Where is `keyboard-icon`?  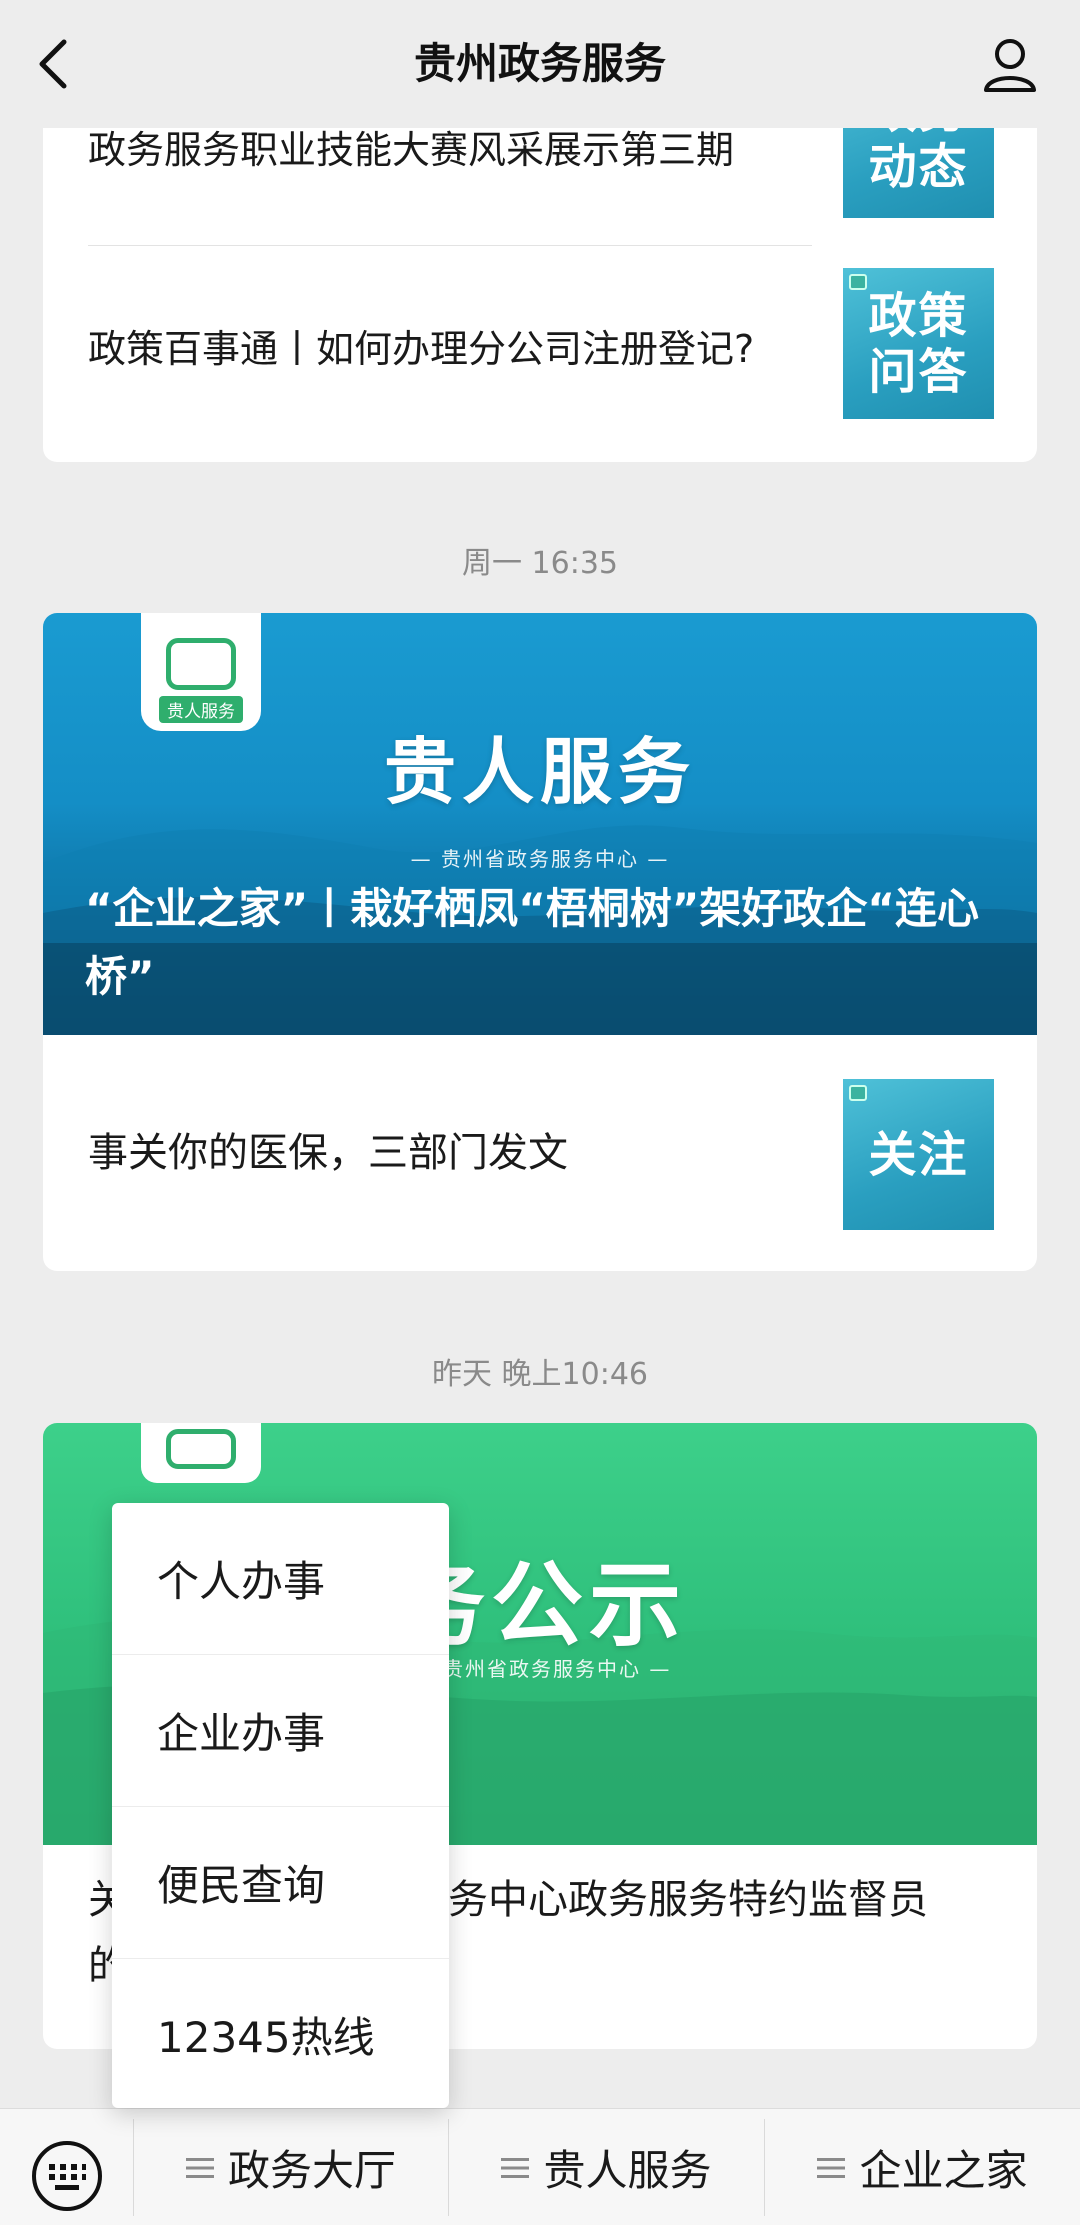
keyboard-icon is located at coordinates (67, 2176).